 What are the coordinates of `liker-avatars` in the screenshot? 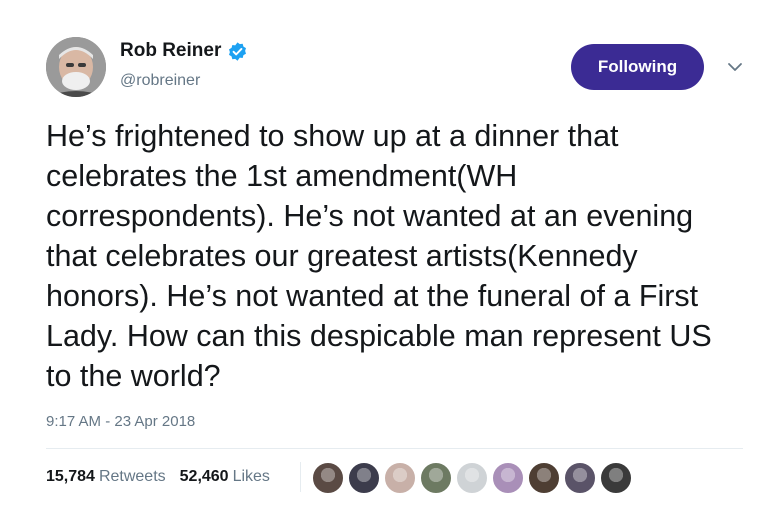 It's located at (474, 478).